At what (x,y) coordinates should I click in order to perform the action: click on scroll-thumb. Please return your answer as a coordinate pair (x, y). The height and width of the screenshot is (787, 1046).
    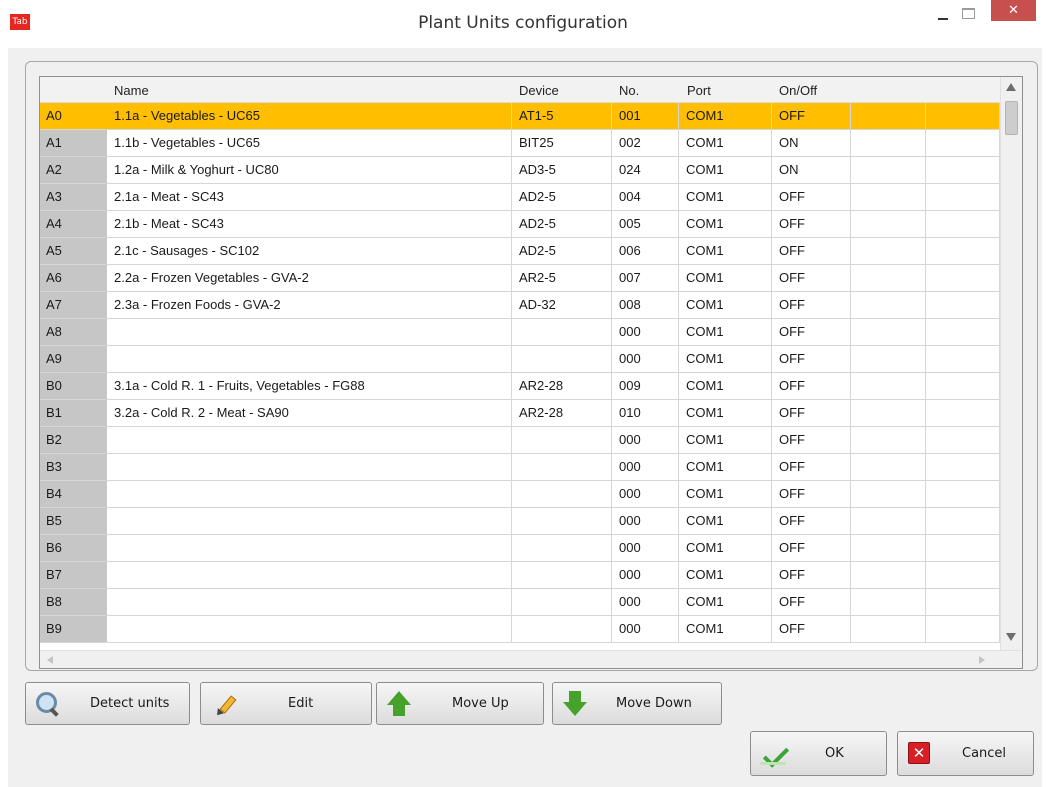
    Looking at the image, I should click on (1011, 118).